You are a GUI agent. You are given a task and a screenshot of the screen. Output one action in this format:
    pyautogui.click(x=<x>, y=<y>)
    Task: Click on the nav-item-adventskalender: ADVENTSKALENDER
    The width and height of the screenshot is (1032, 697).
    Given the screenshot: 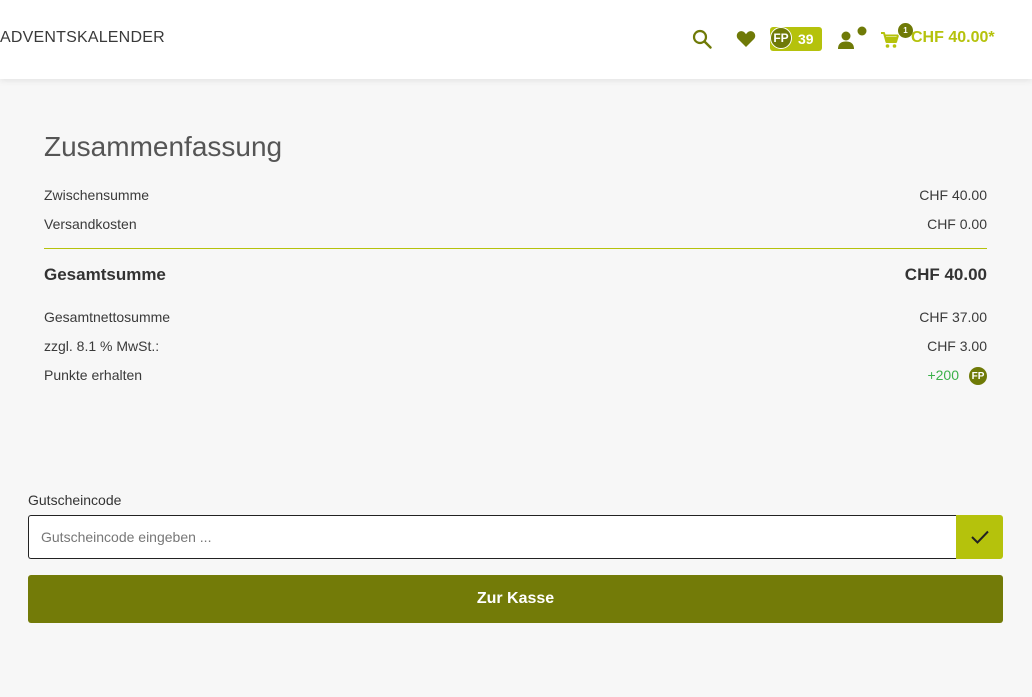 What is the action you would take?
    pyautogui.click(x=82, y=38)
    